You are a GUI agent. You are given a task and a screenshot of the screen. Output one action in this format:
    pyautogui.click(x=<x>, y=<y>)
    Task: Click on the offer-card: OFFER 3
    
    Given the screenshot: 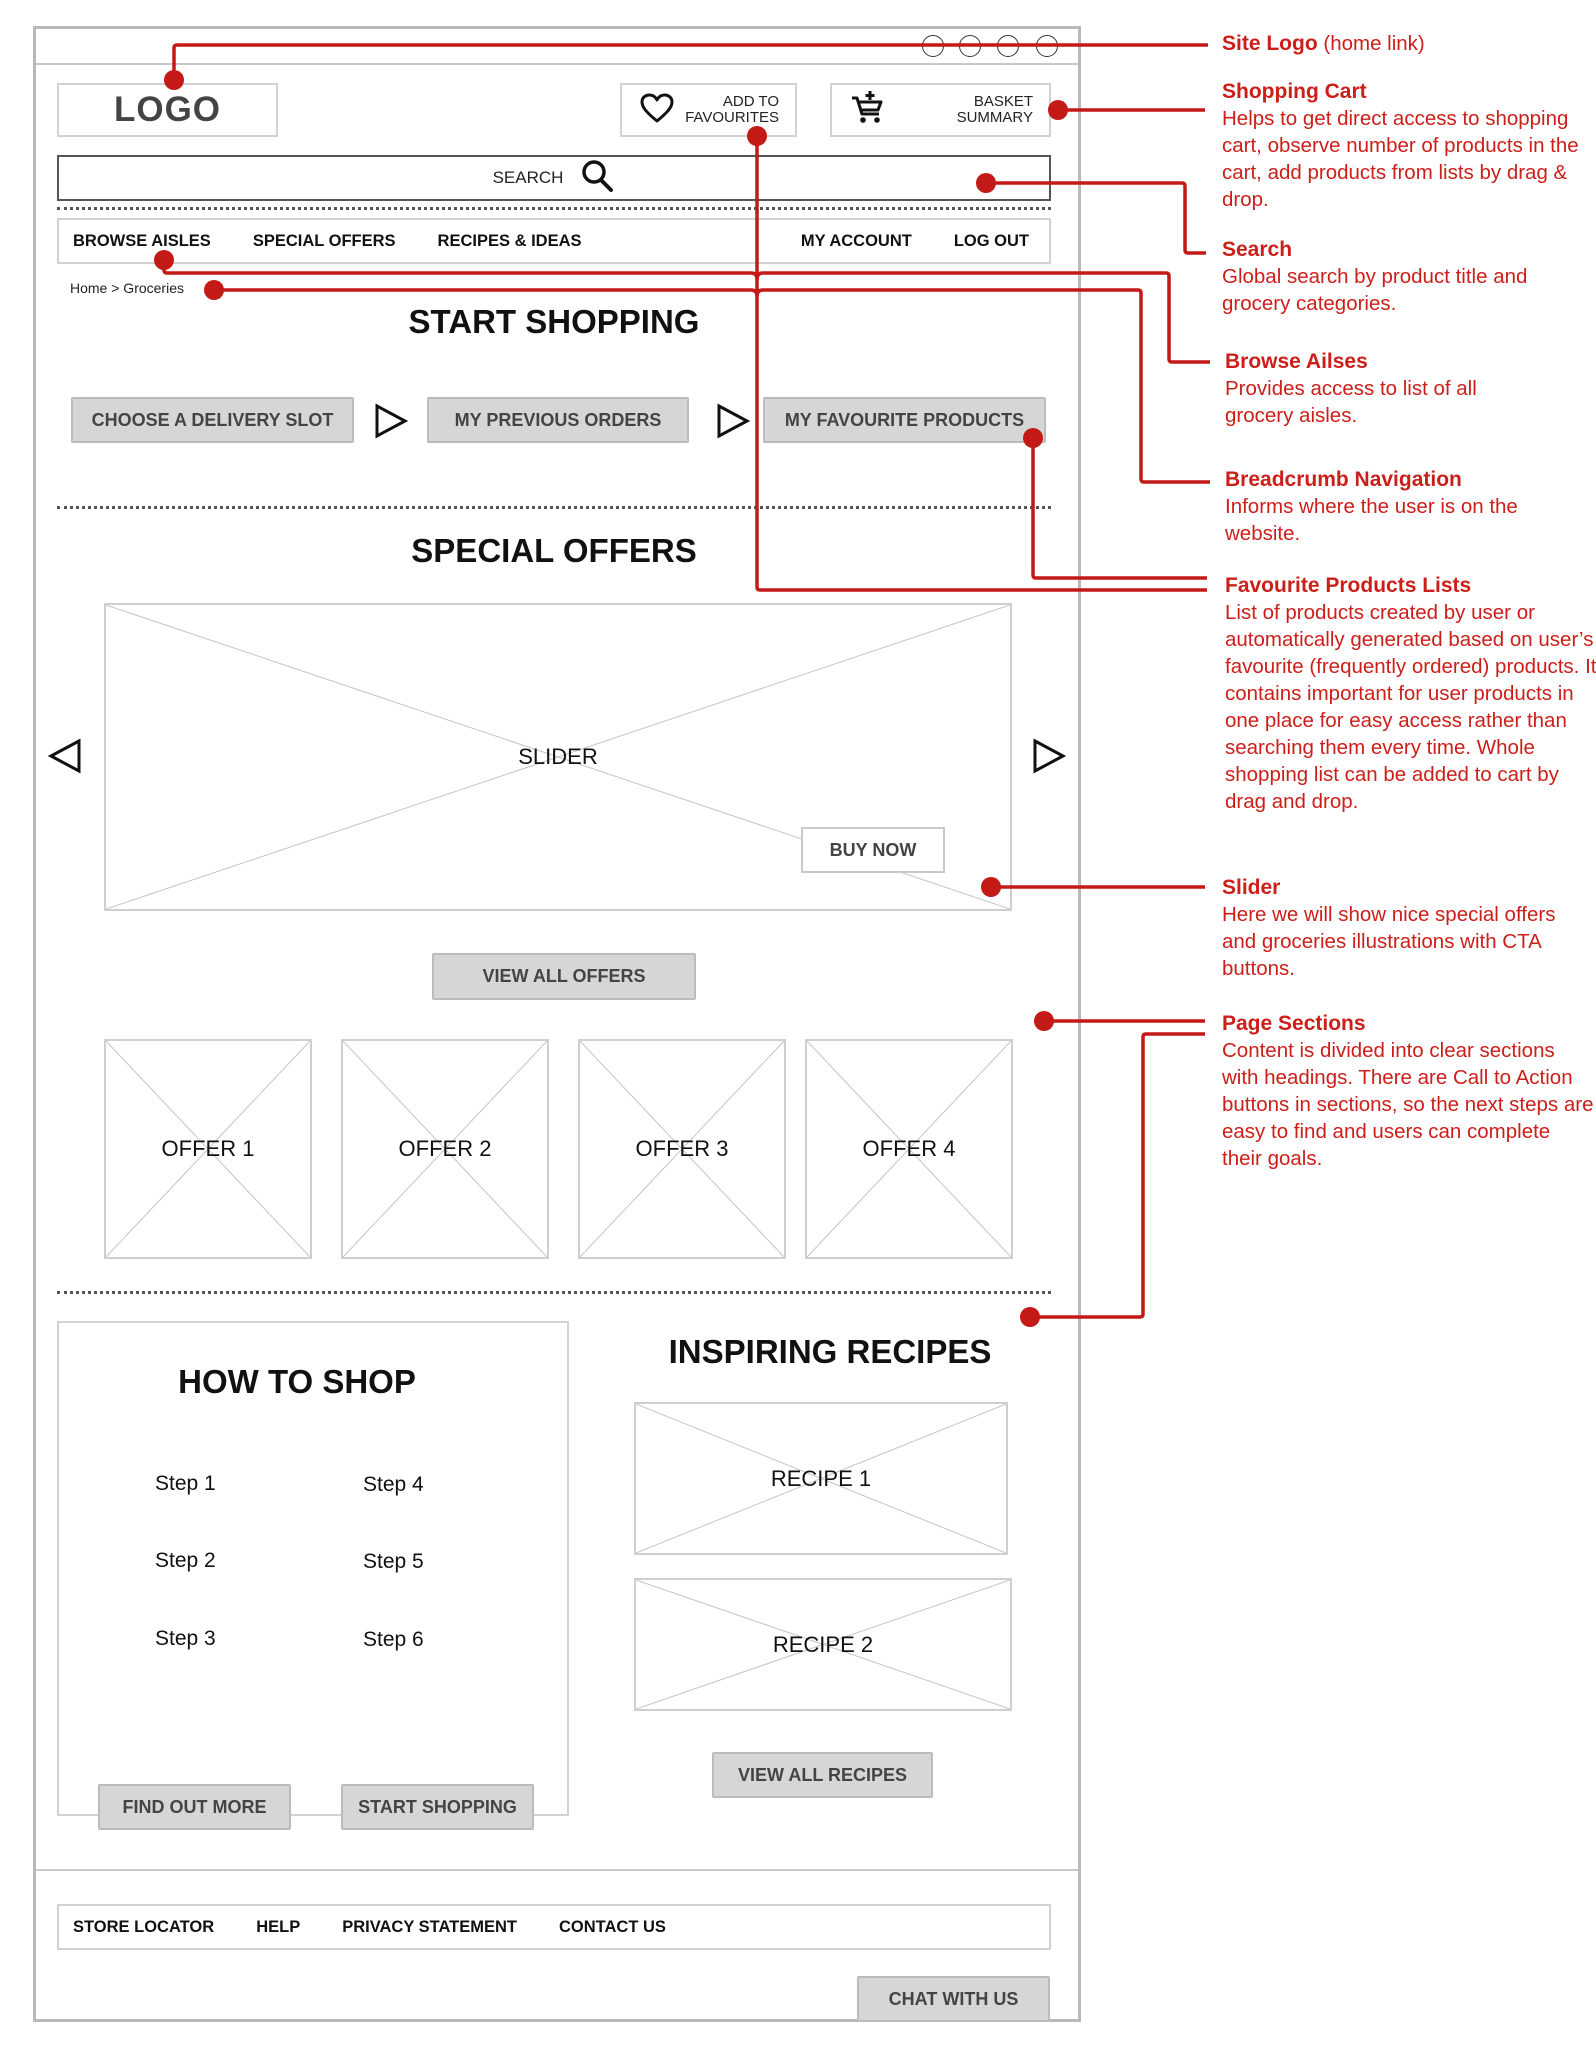 What is the action you would take?
    pyautogui.click(x=682, y=1149)
    